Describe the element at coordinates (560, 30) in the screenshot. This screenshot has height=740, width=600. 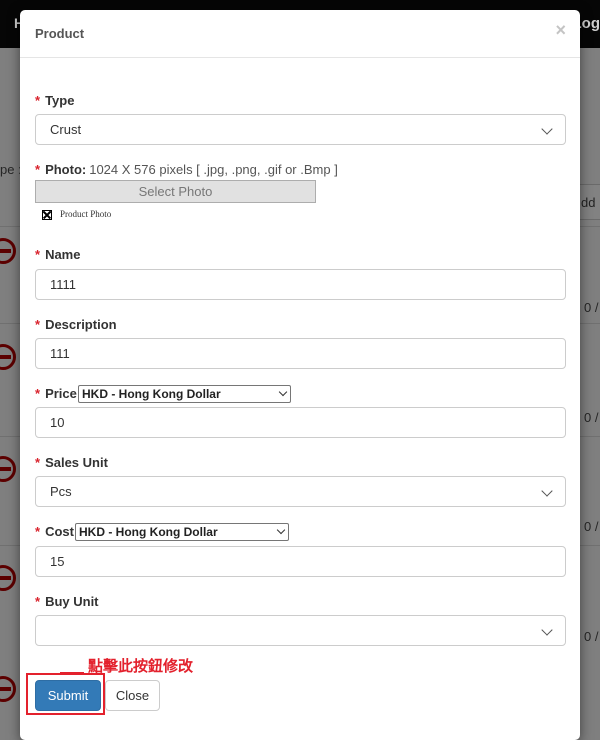
I see `close-icon: ×` at that location.